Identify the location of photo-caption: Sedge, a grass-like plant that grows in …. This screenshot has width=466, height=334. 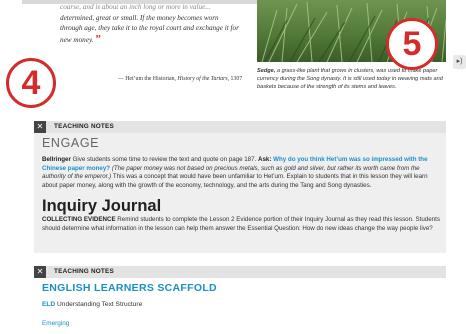
(351, 79).